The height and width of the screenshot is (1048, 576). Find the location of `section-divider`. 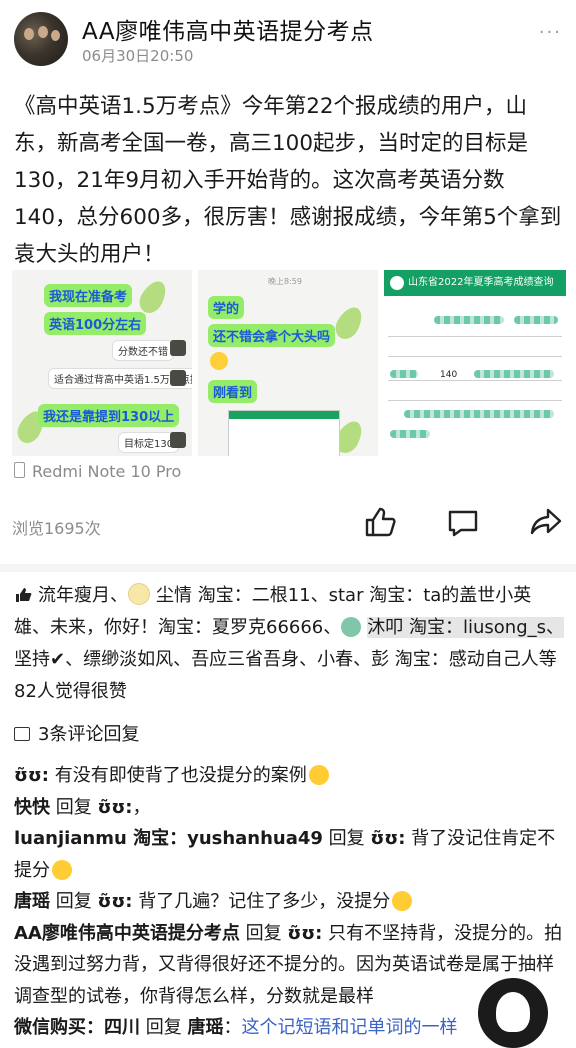

section-divider is located at coordinates (288, 568).